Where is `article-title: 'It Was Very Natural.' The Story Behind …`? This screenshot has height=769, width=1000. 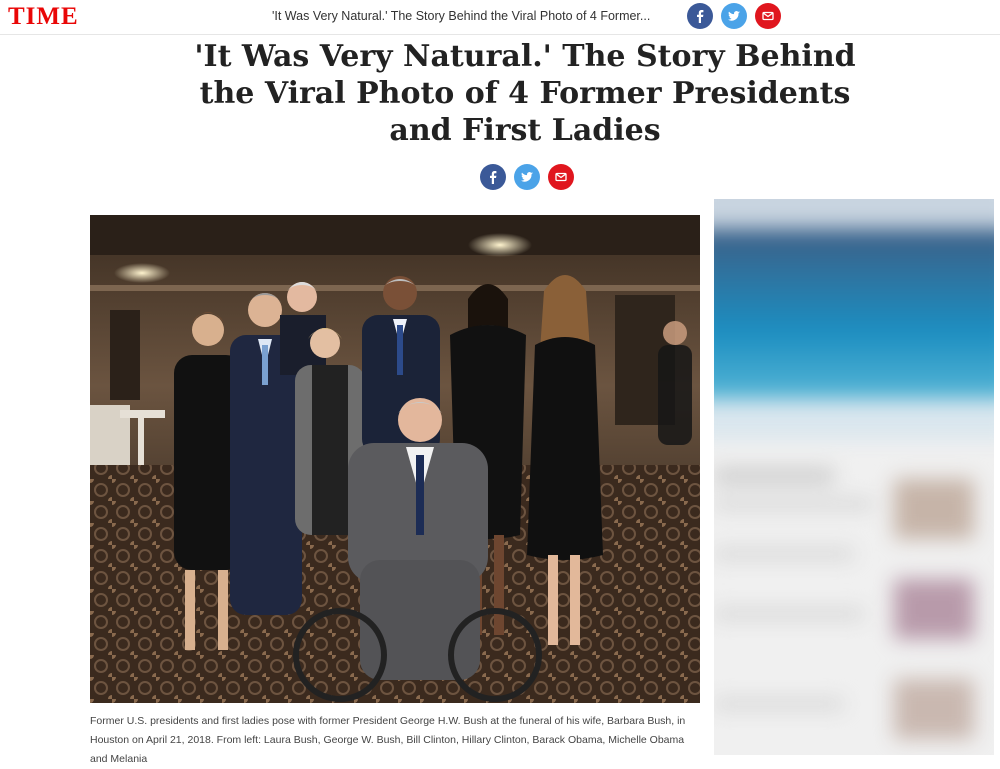
article-title: 'It Was Very Natural.' The Story Behind … is located at coordinates (525, 93).